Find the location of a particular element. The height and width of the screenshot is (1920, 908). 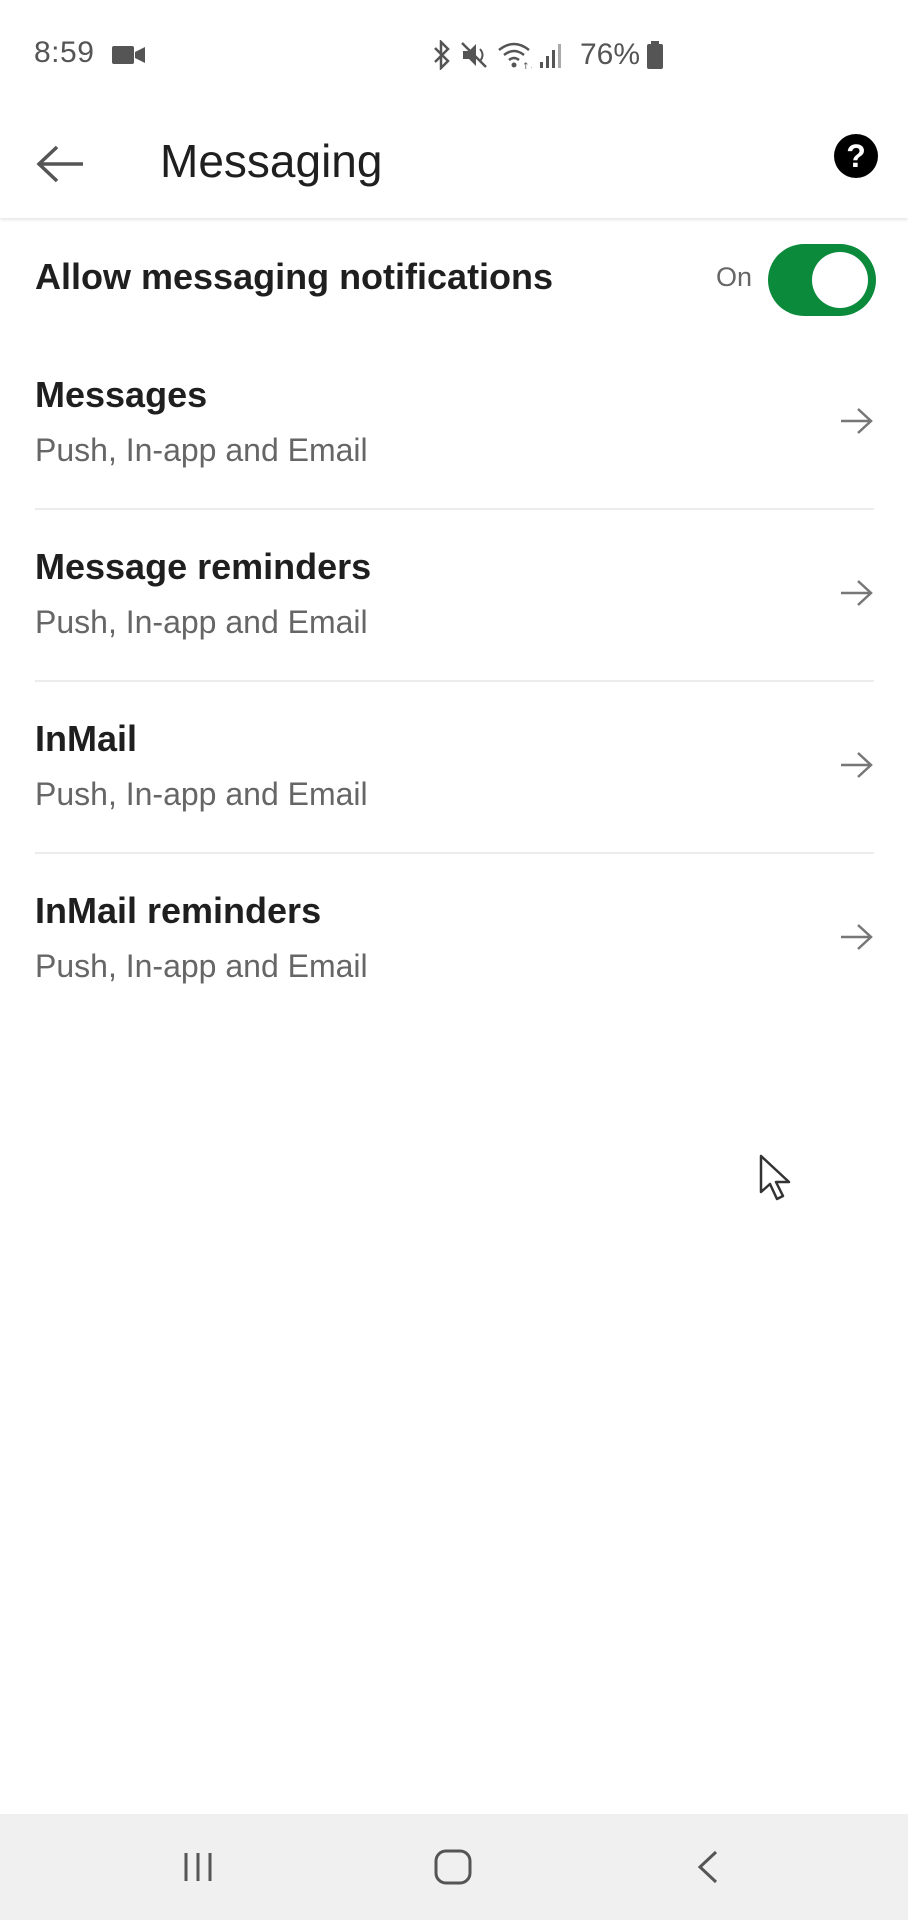

system-nav-bar is located at coordinates (454, 1867).